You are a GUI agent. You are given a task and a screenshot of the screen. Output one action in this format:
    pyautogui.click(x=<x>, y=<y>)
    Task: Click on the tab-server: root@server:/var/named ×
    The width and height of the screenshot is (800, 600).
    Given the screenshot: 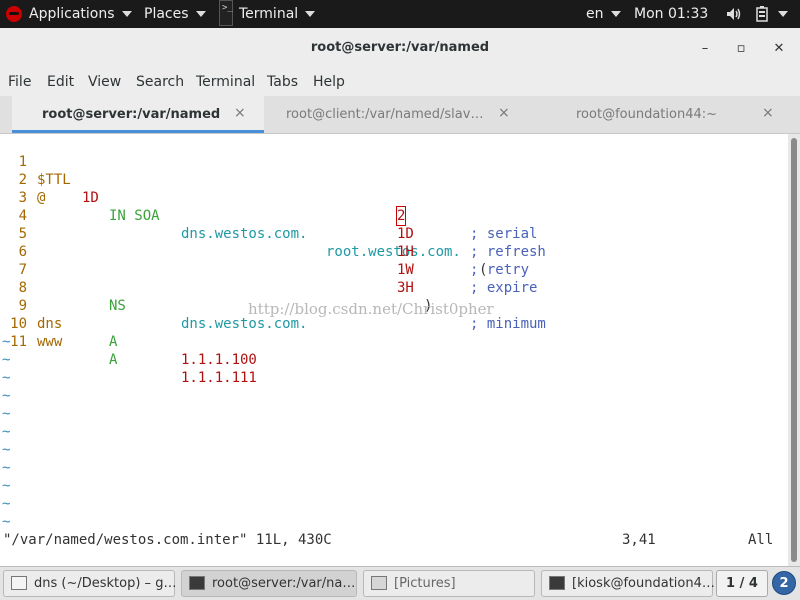 What is the action you would take?
    pyautogui.click(x=138, y=114)
    